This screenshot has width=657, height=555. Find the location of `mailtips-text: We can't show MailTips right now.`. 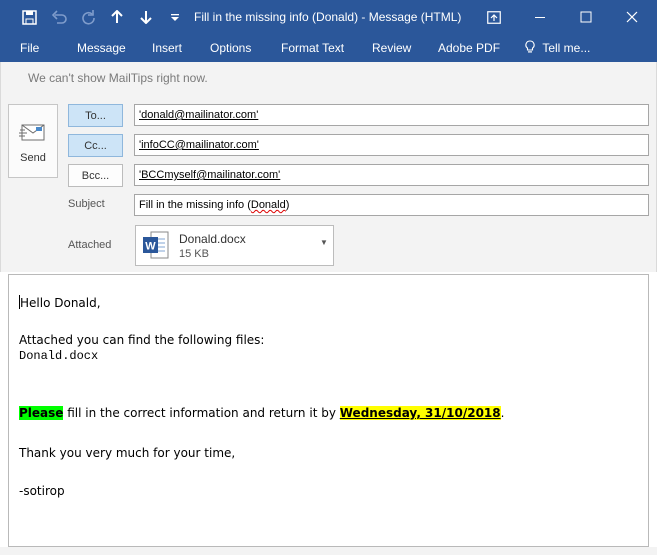

mailtips-text: We can't show MailTips right now. is located at coordinates (118, 78).